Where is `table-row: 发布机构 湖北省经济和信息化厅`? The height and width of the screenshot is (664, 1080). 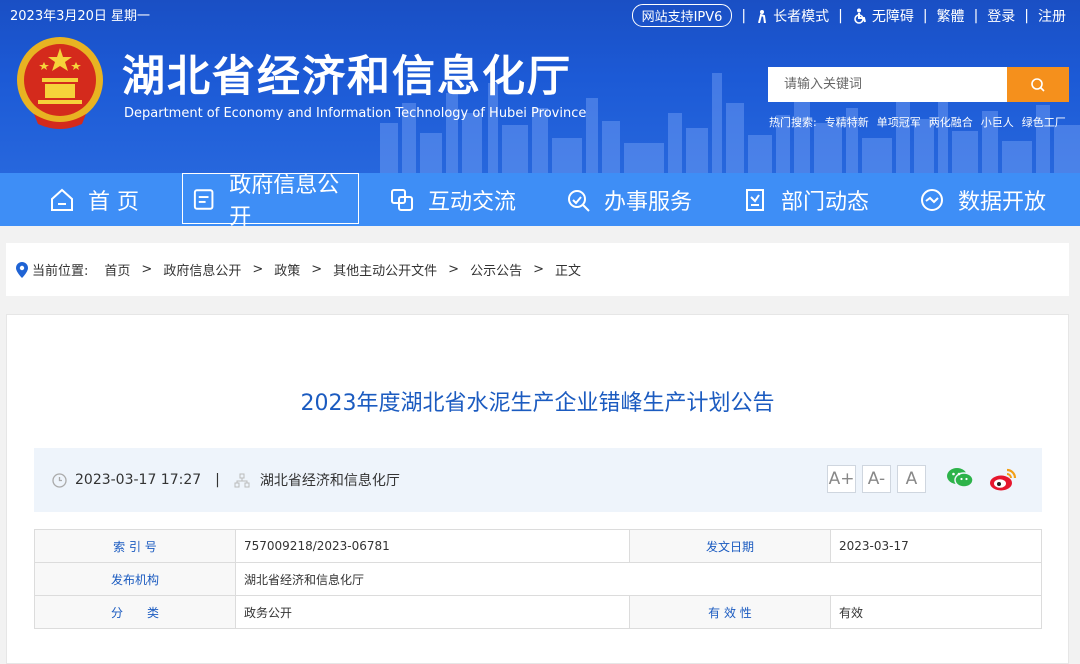
table-row: 发布机构 湖北省经济和信息化厅 is located at coordinates (538, 579).